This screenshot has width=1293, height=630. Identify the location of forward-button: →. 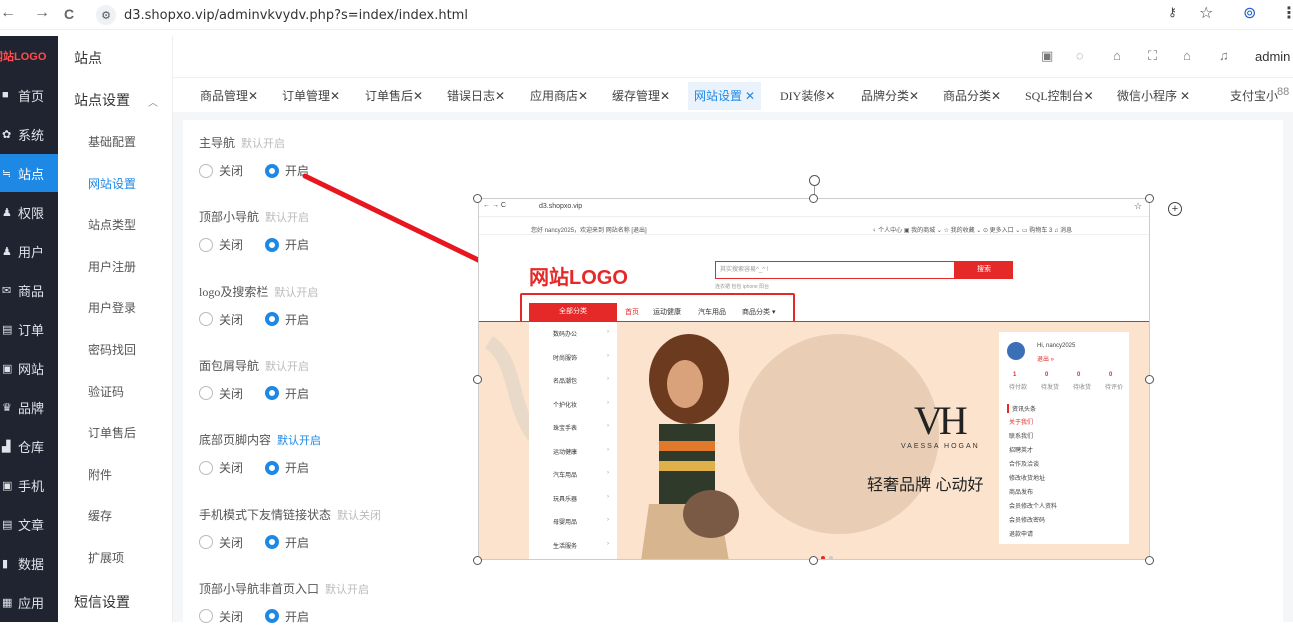
(42, 13).